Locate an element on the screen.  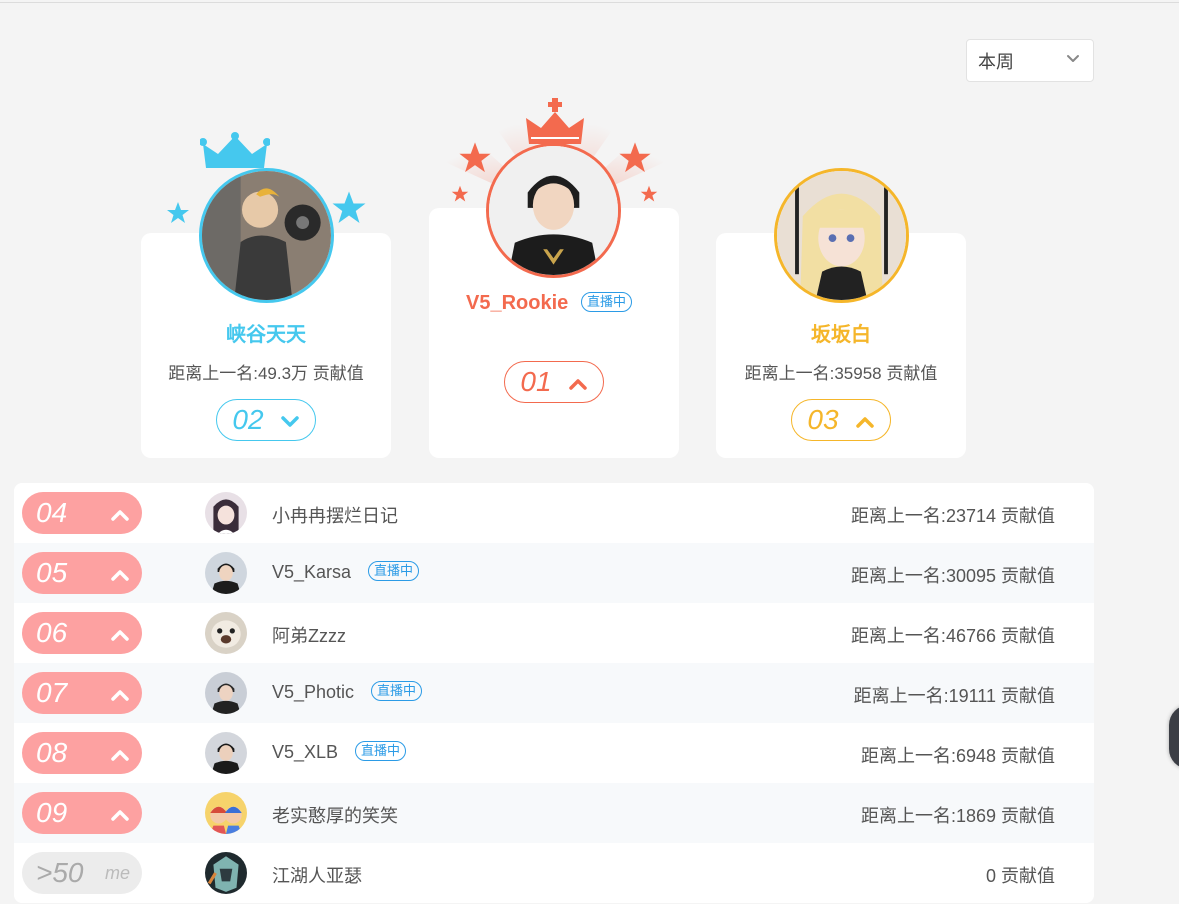
rank-pill-first: 01 is located at coordinates (554, 382).